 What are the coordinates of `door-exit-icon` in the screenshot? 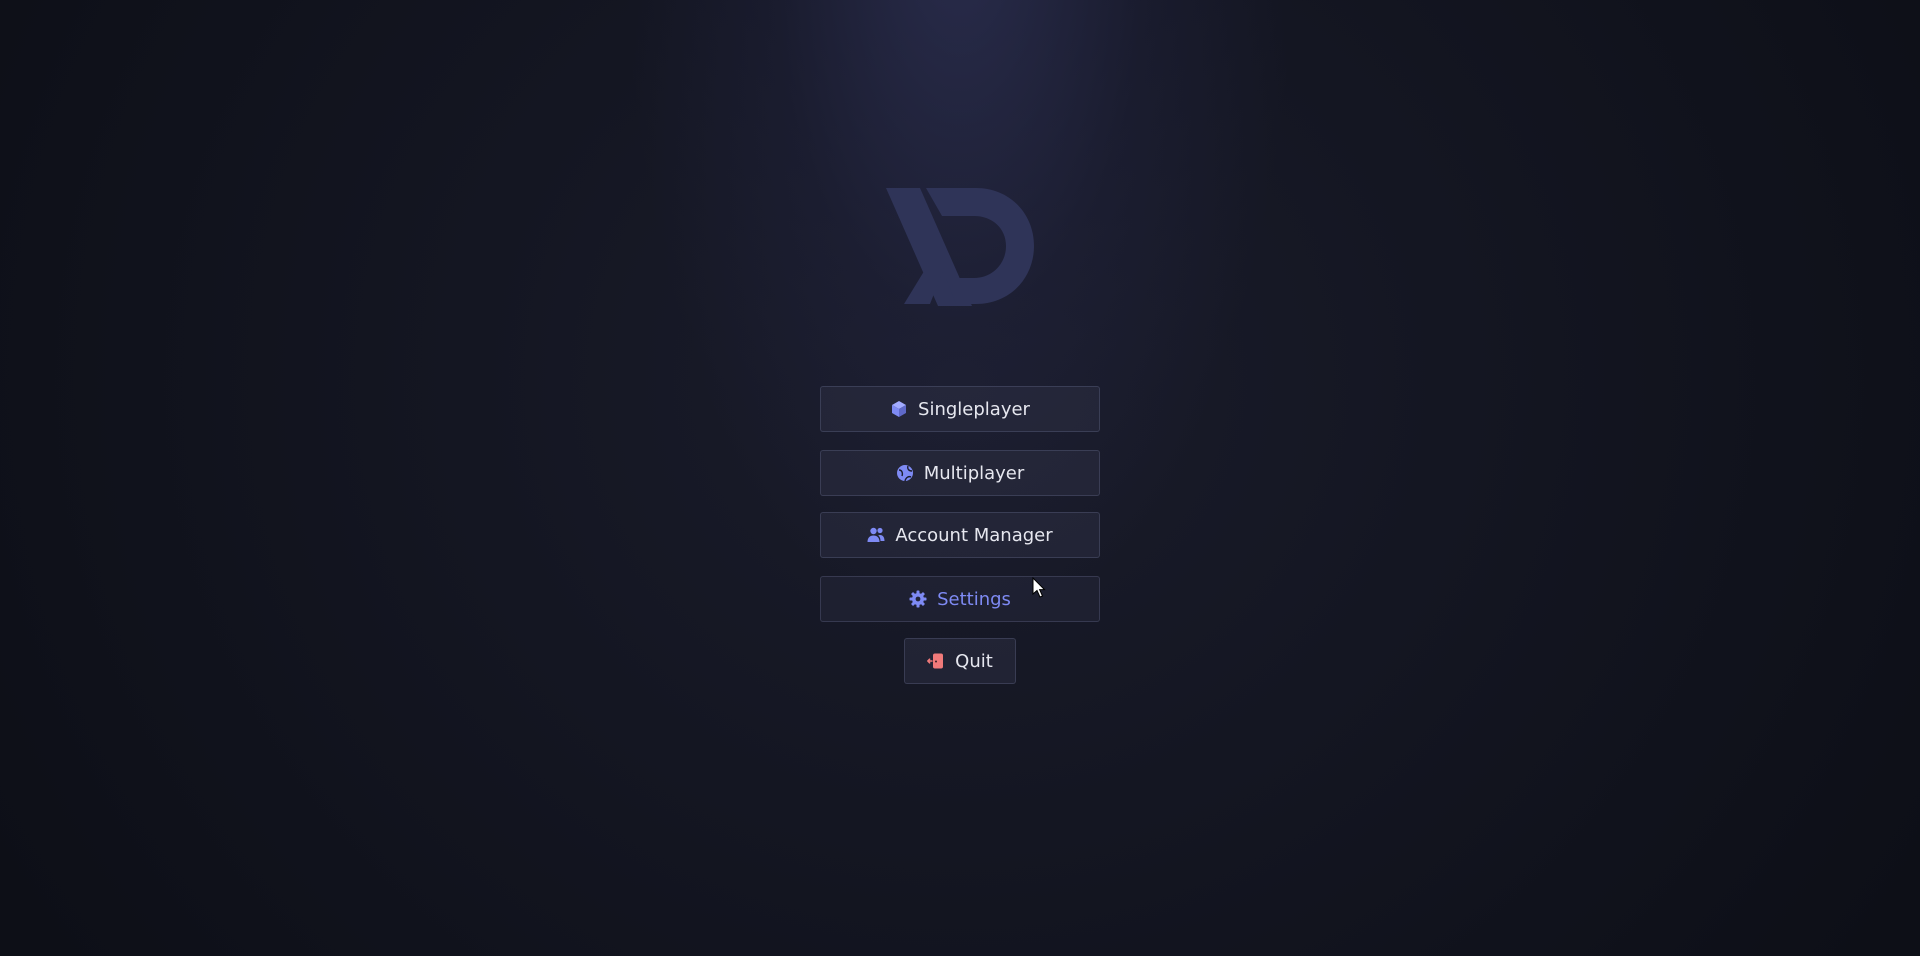 It's located at (936, 661).